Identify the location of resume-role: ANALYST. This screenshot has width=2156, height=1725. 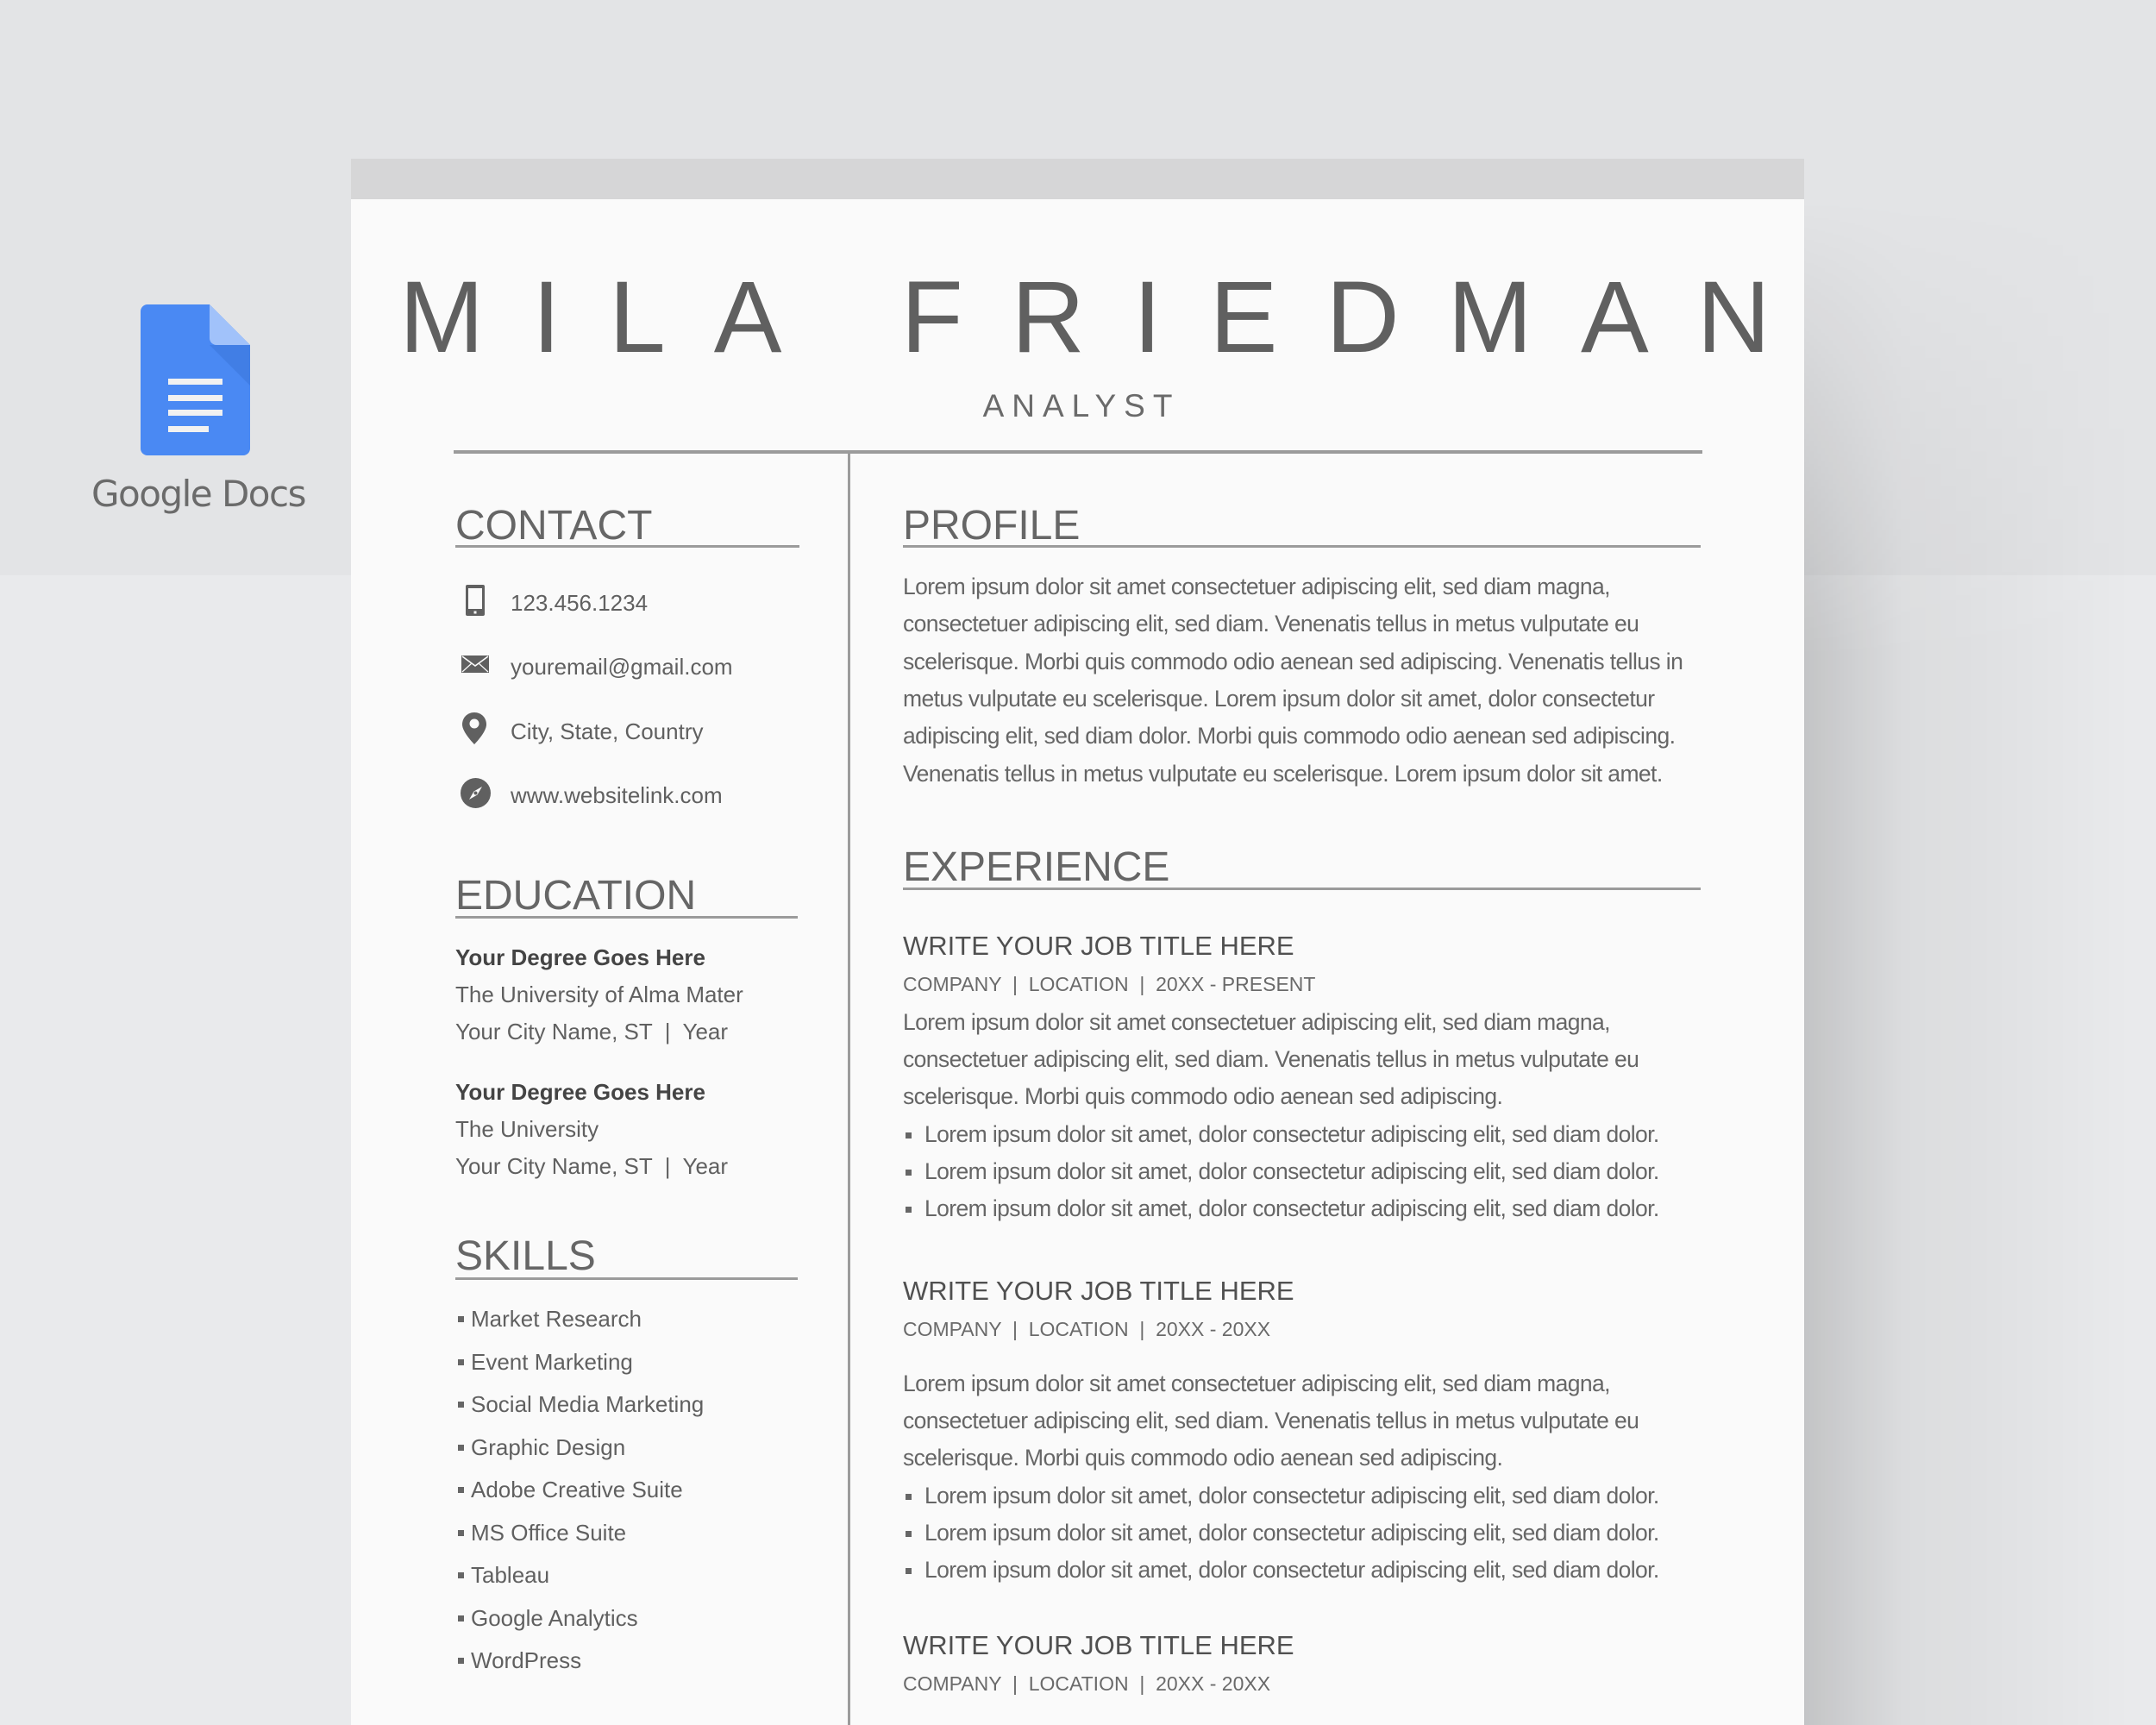
(1081, 405).